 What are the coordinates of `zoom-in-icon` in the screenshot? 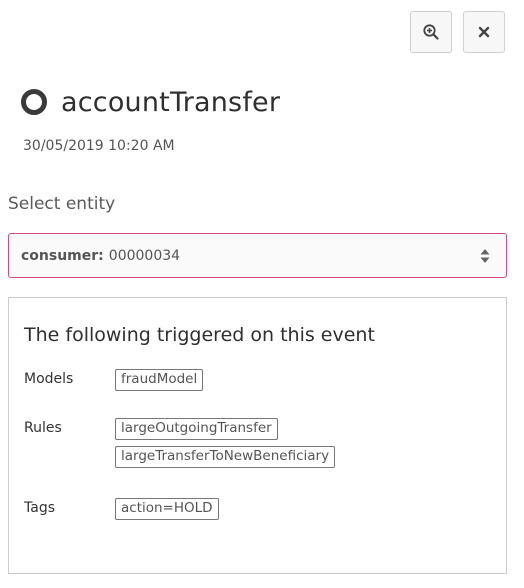 It's located at (431, 32).